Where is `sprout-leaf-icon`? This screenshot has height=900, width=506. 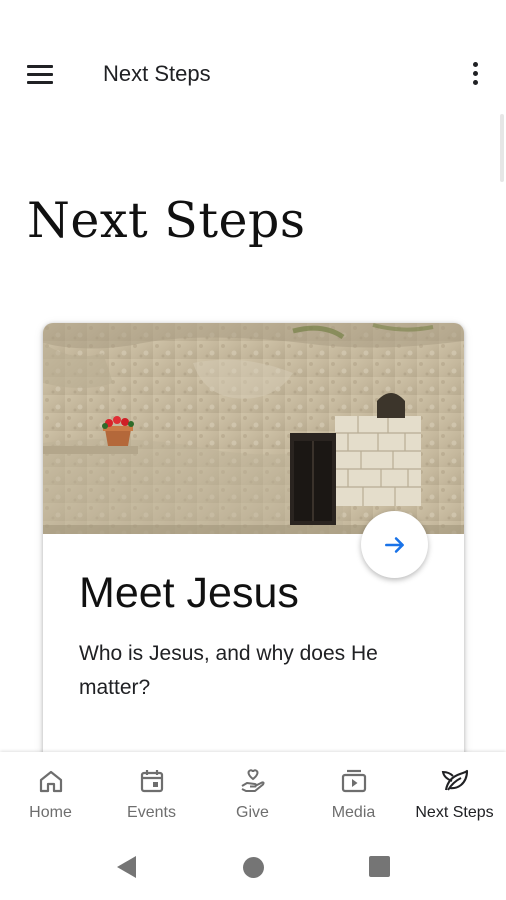 sprout-leaf-icon is located at coordinates (454, 780).